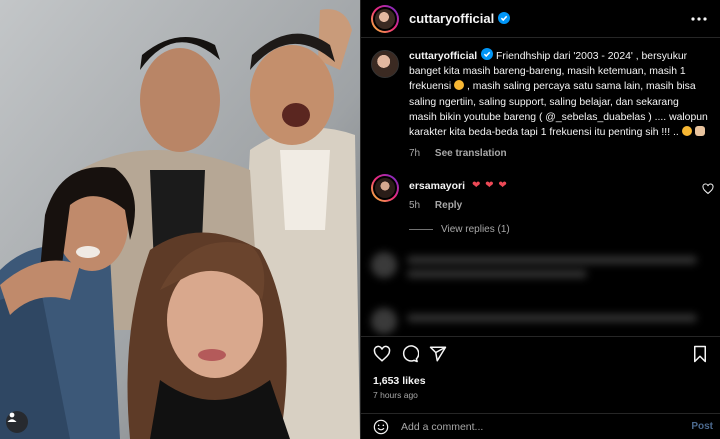 Image resolution: width=720 pixels, height=439 pixels. I want to click on commenter-username: ersamayori, so click(437, 186).